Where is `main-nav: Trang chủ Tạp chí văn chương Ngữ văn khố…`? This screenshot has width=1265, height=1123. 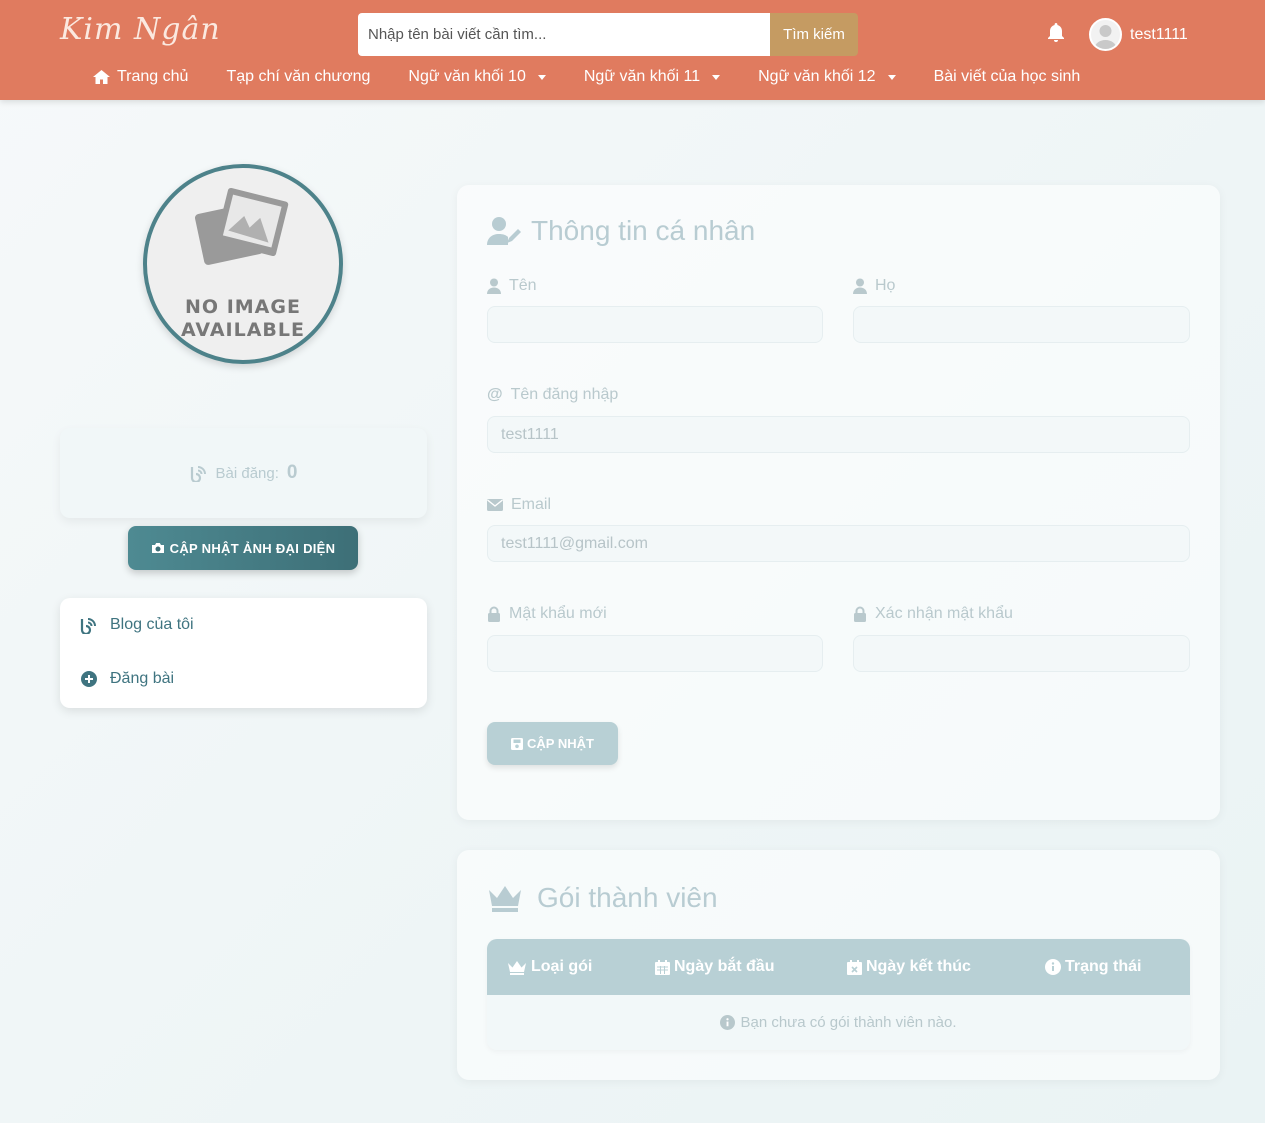
main-nav: Trang chủ Tạp chí văn chương Ngữ văn khố… is located at coordinates (586, 77).